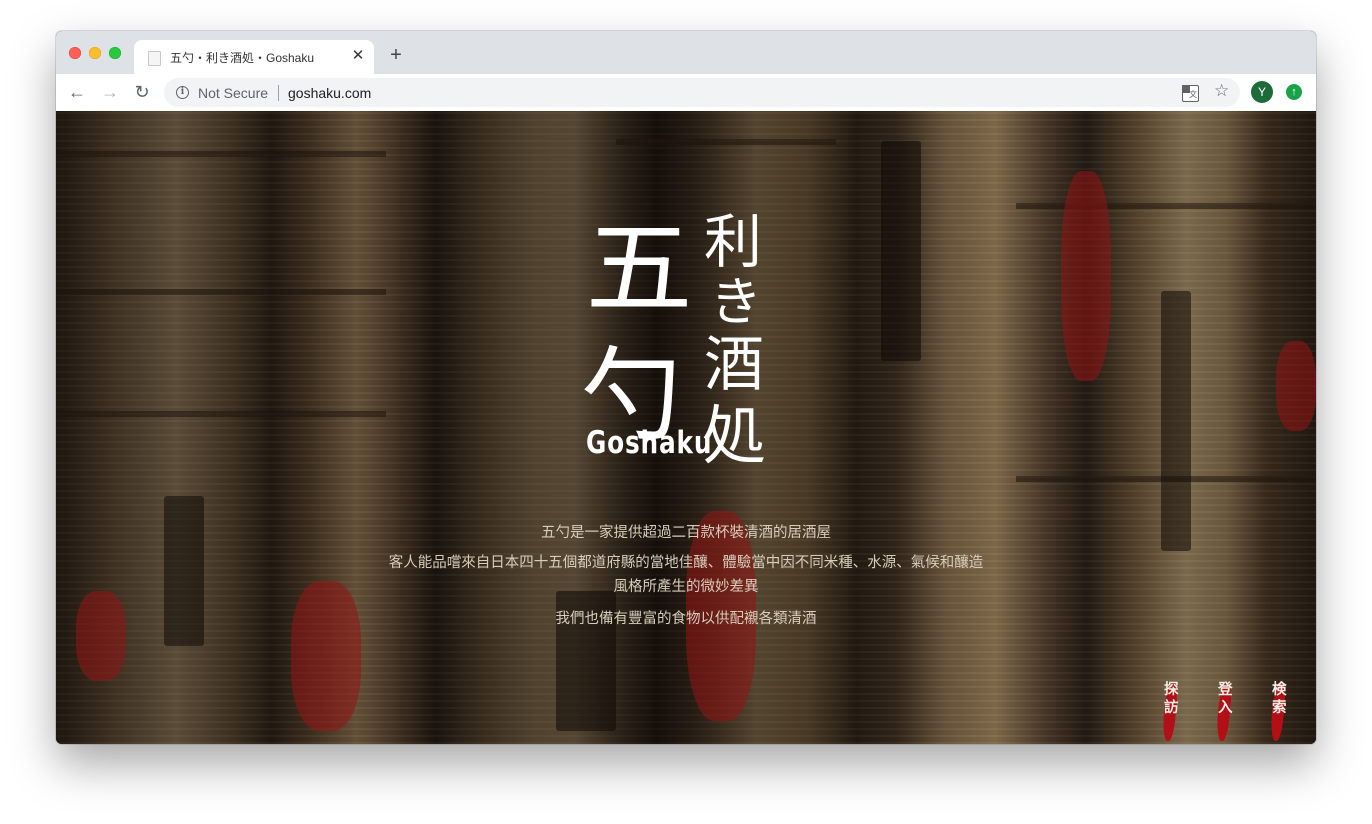  What do you see at coordinates (182, 92) in the screenshot?
I see `site-info-icon: i` at bounding box center [182, 92].